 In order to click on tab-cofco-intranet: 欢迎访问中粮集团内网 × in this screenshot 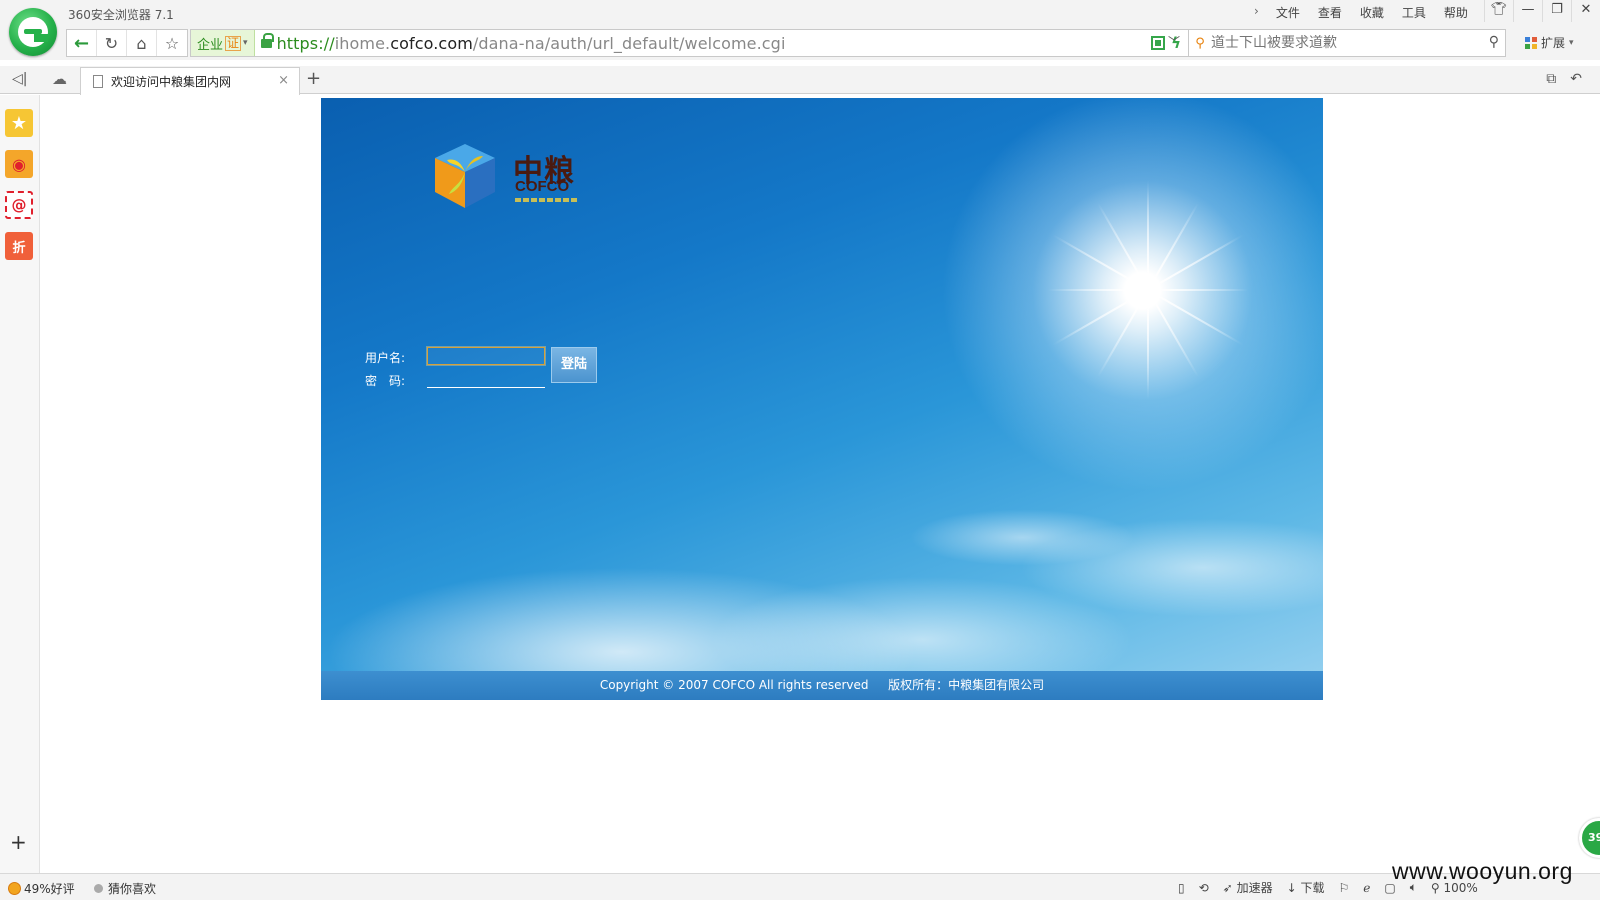, I will do `click(190, 81)`.